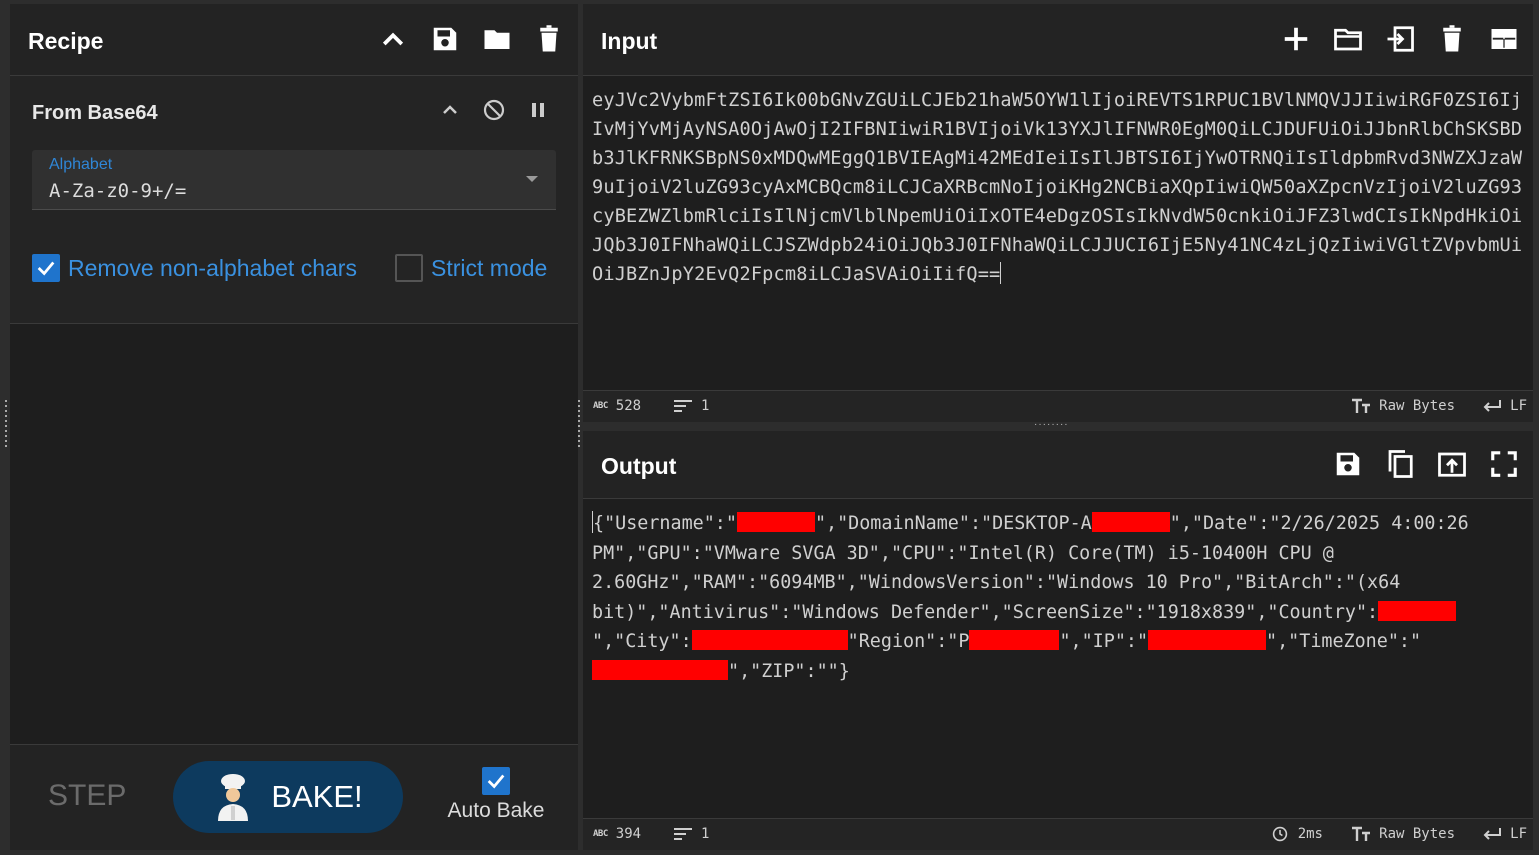 This screenshot has height=855, width=1539. I want to click on caret-down-icon, so click(532, 179).